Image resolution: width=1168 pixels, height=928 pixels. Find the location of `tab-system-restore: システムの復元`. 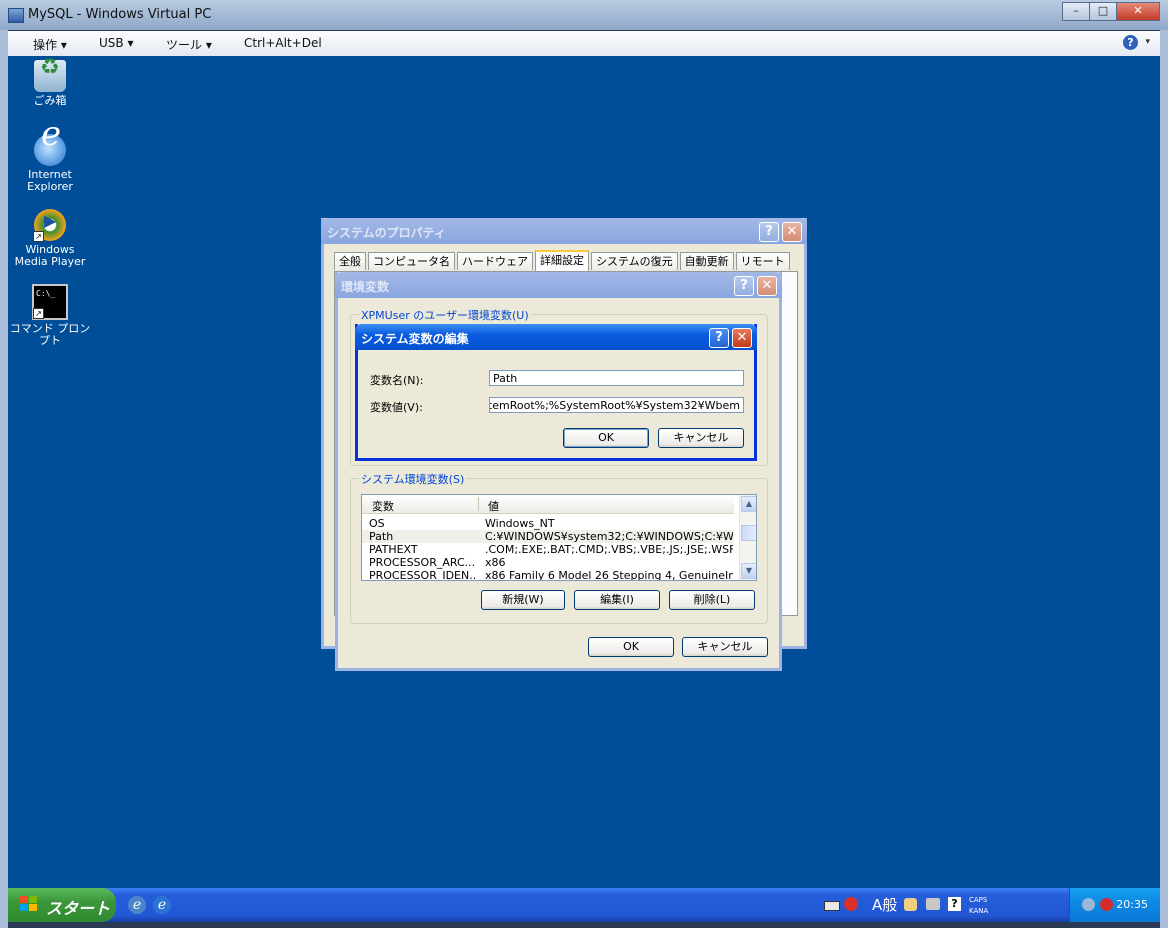

tab-system-restore: システムの復元 is located at coordinates (634, 261).